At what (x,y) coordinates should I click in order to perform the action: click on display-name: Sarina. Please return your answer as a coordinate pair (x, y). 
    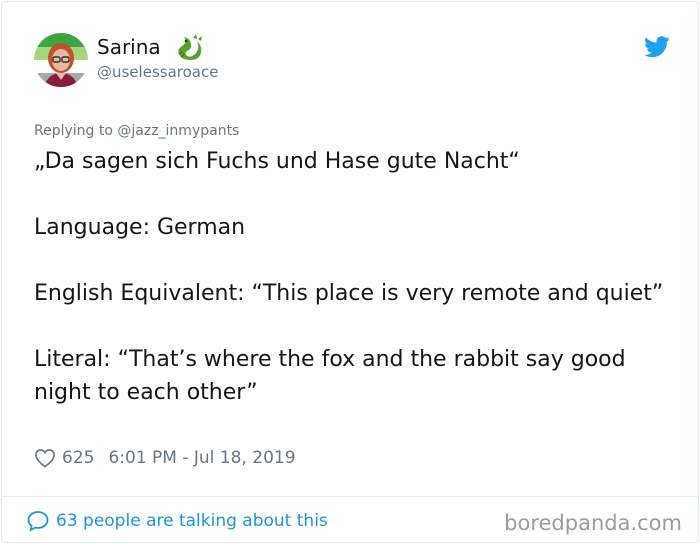
    Looking at the image, I should click on (129, 47).